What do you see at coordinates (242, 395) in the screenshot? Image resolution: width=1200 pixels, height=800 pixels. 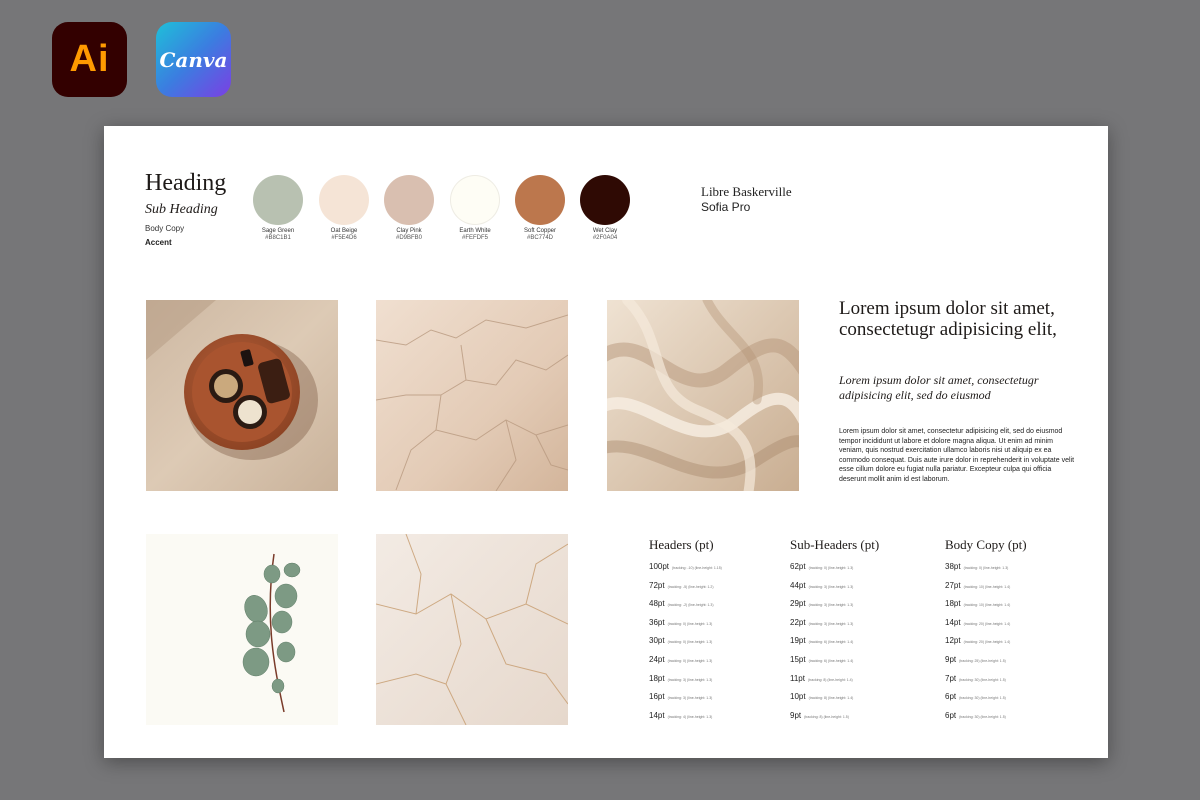 I see `photo-skincare-tray` at bounding box center [242, 395].